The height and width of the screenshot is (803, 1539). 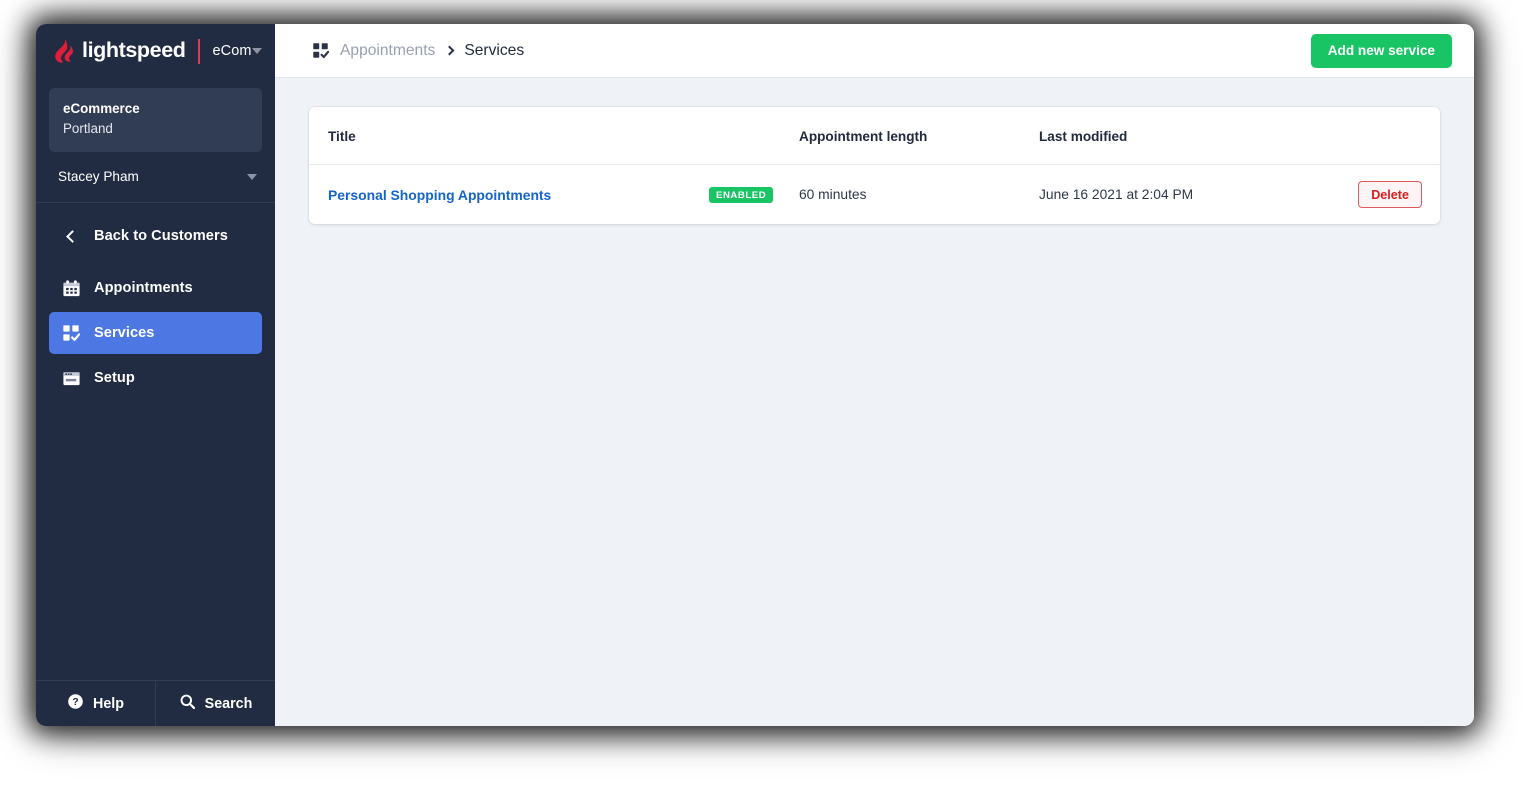 I want to click on chevron-left-icon, so click(x=71, y=236).